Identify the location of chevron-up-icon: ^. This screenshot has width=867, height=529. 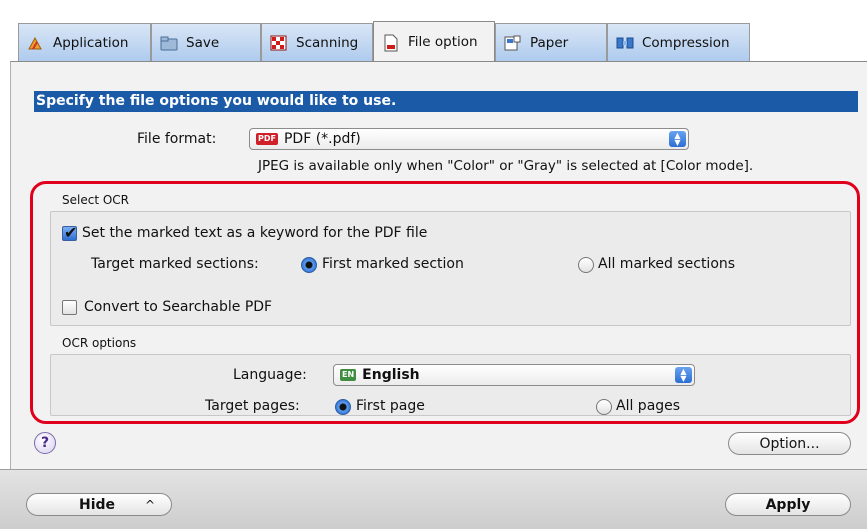
(150, 504).